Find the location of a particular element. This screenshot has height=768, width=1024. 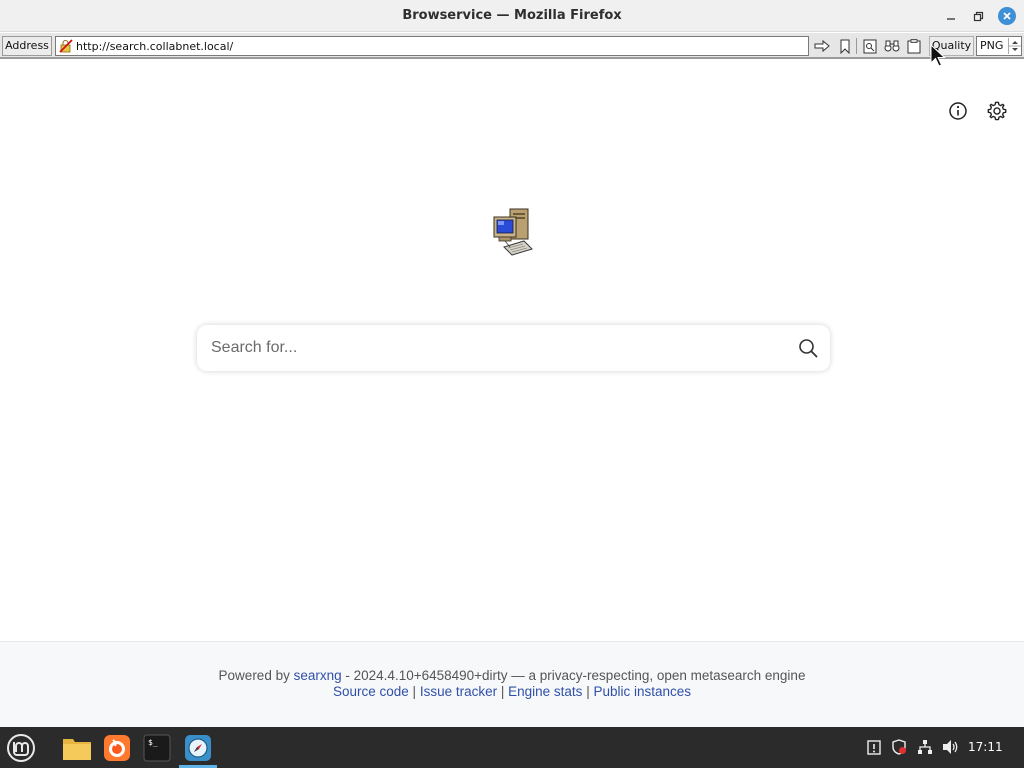

go-arrow-icon is located at coordinates (822, 46).